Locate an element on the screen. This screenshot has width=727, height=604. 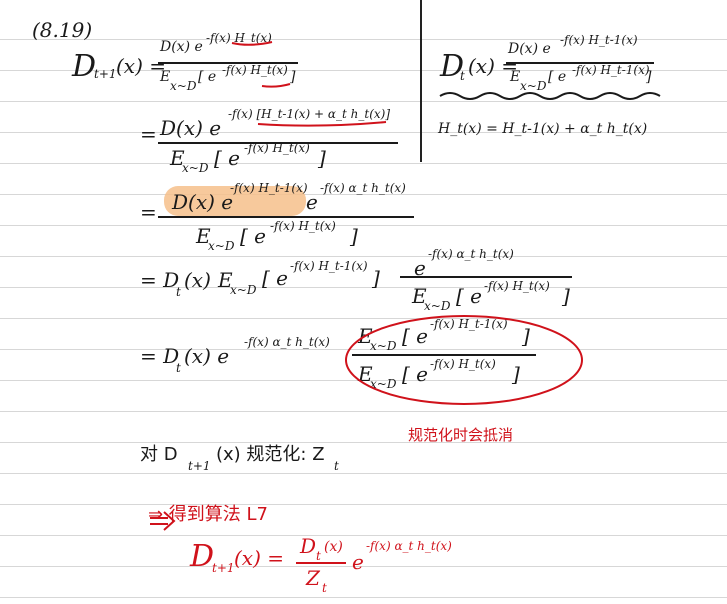
wavy-underline is located at coordinates (550, 96).